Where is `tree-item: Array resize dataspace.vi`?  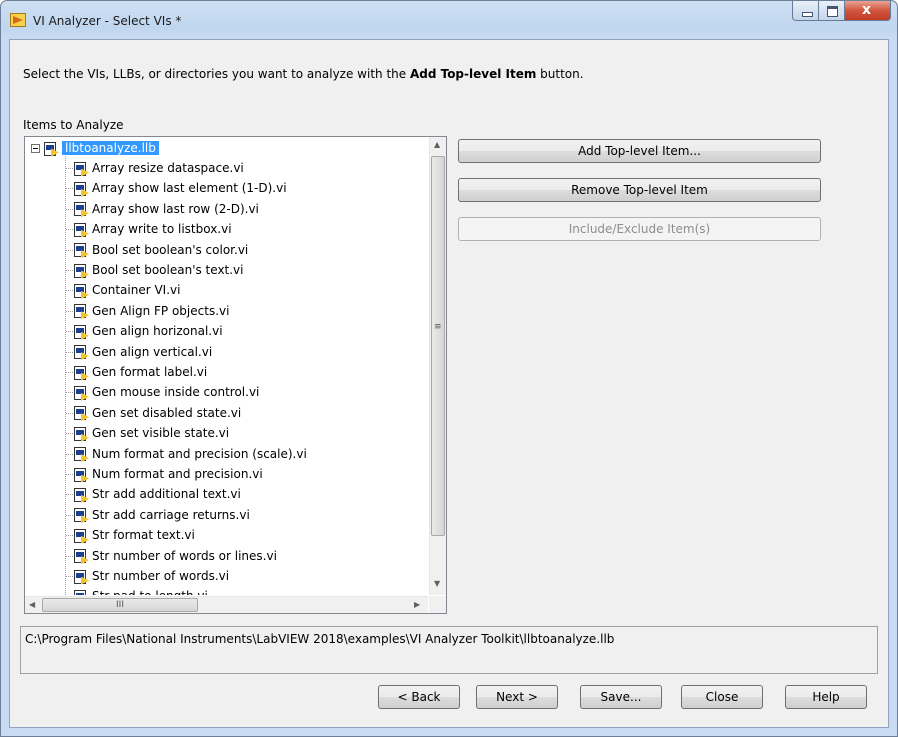 tree-item: Array resize dataspace.vi is located at coordinates (158, 168).